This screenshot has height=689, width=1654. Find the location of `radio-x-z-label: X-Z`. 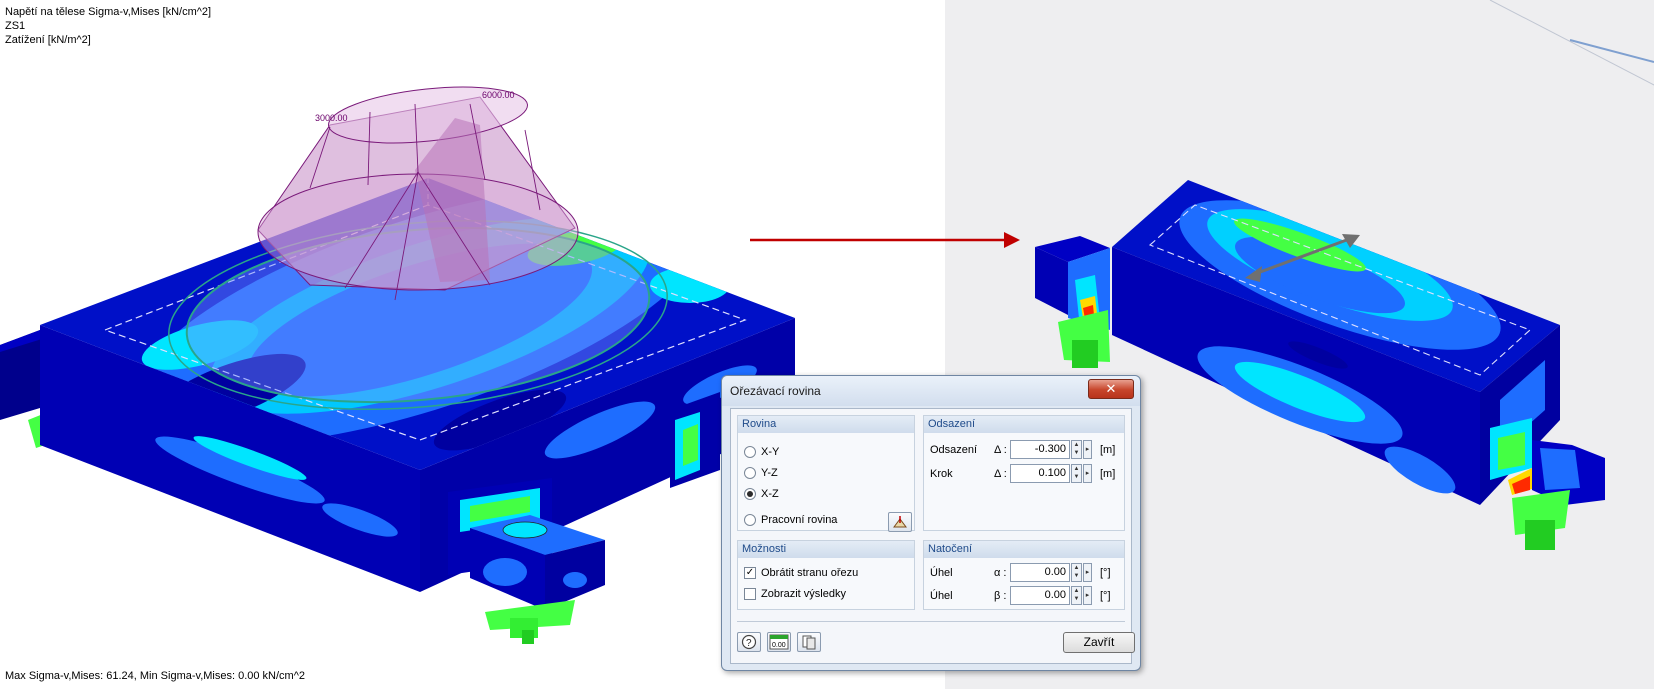

radio-x-z-label: X-Z is located at coordinates (770, 494).